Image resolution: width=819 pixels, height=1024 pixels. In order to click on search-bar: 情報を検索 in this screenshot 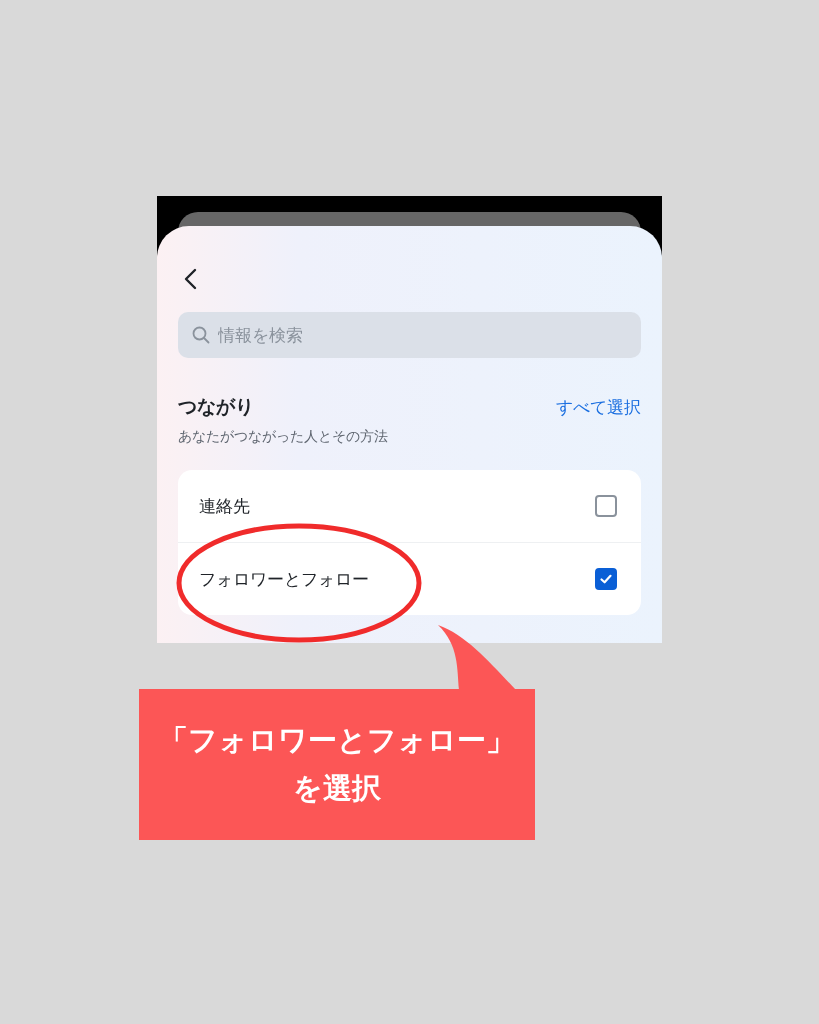, I will do `click(409, 335)`.